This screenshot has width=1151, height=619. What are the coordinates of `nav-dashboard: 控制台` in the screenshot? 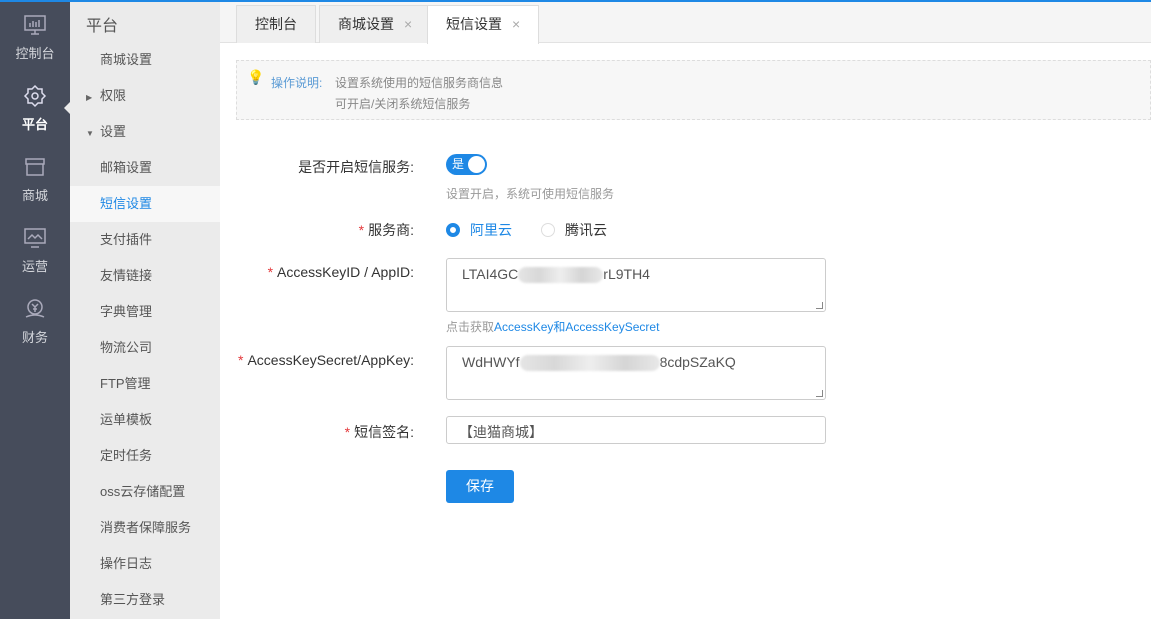 It's located at (35, 37).